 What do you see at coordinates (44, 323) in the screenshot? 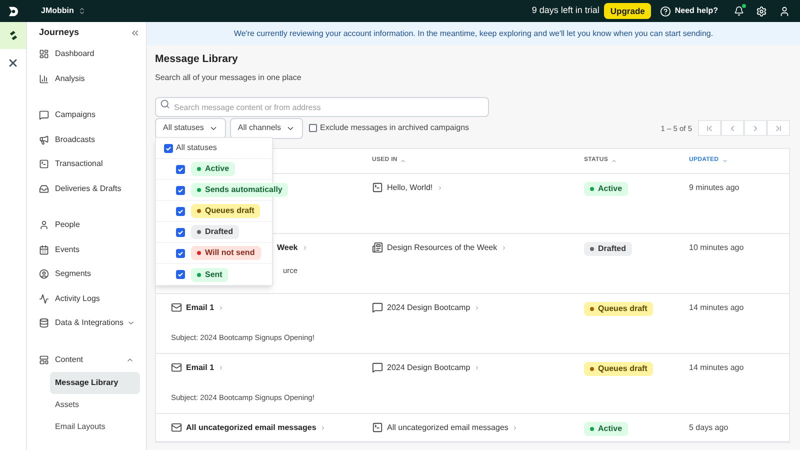
I see `database-icon` at bounding box center [44, 323].